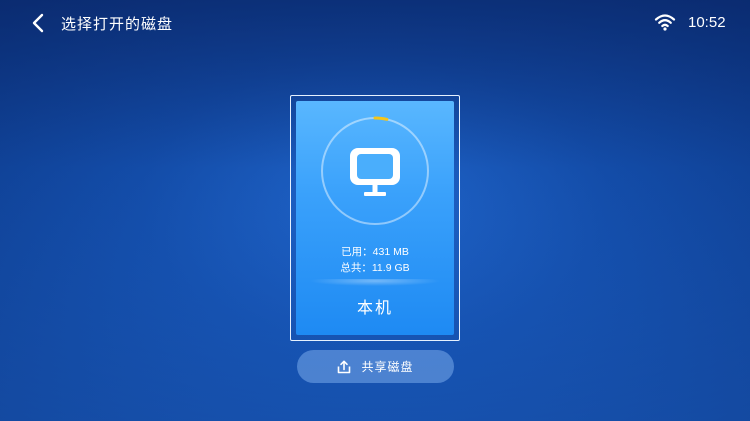 The width and height of the screenshot is (750, 421). What do you see at coordinates (375, 284) in the screenshot?
I see `divider` at bounding box center [375, 284].